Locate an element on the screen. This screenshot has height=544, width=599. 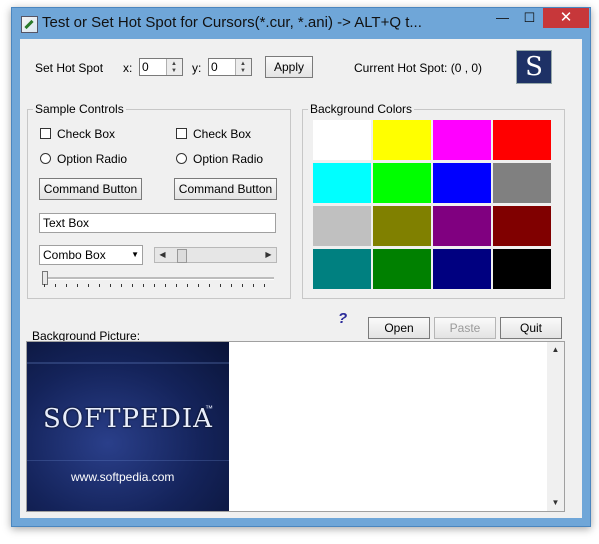
open-button: Open is located at coordinates (399, 328).